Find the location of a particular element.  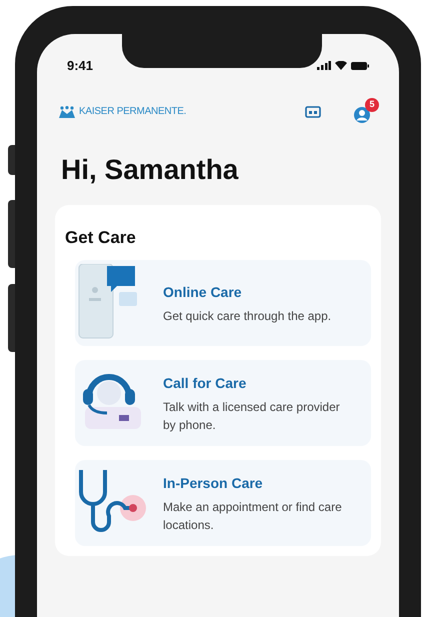

section-title: Get Care is located at coordinates (101, 237).